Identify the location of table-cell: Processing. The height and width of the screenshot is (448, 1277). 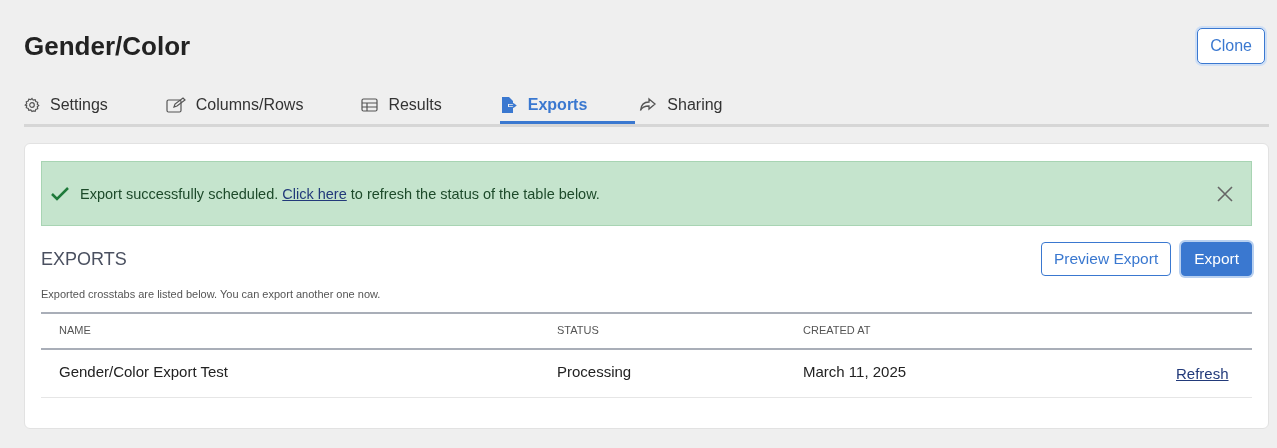
(662, 373).